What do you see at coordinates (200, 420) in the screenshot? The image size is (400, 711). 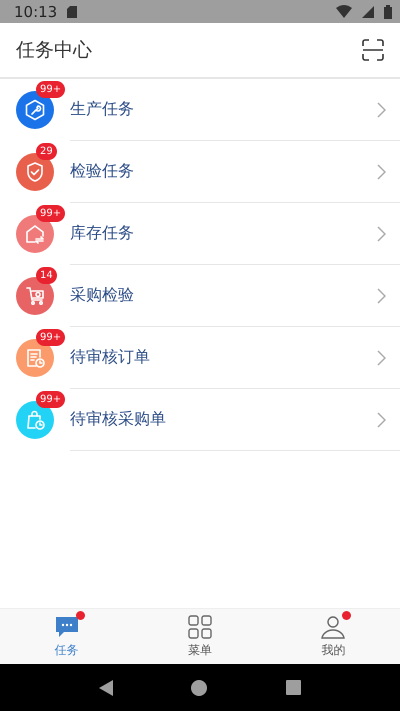 I see `task-row: 99+ 待审核采购单` at bounding box center [200, 420].